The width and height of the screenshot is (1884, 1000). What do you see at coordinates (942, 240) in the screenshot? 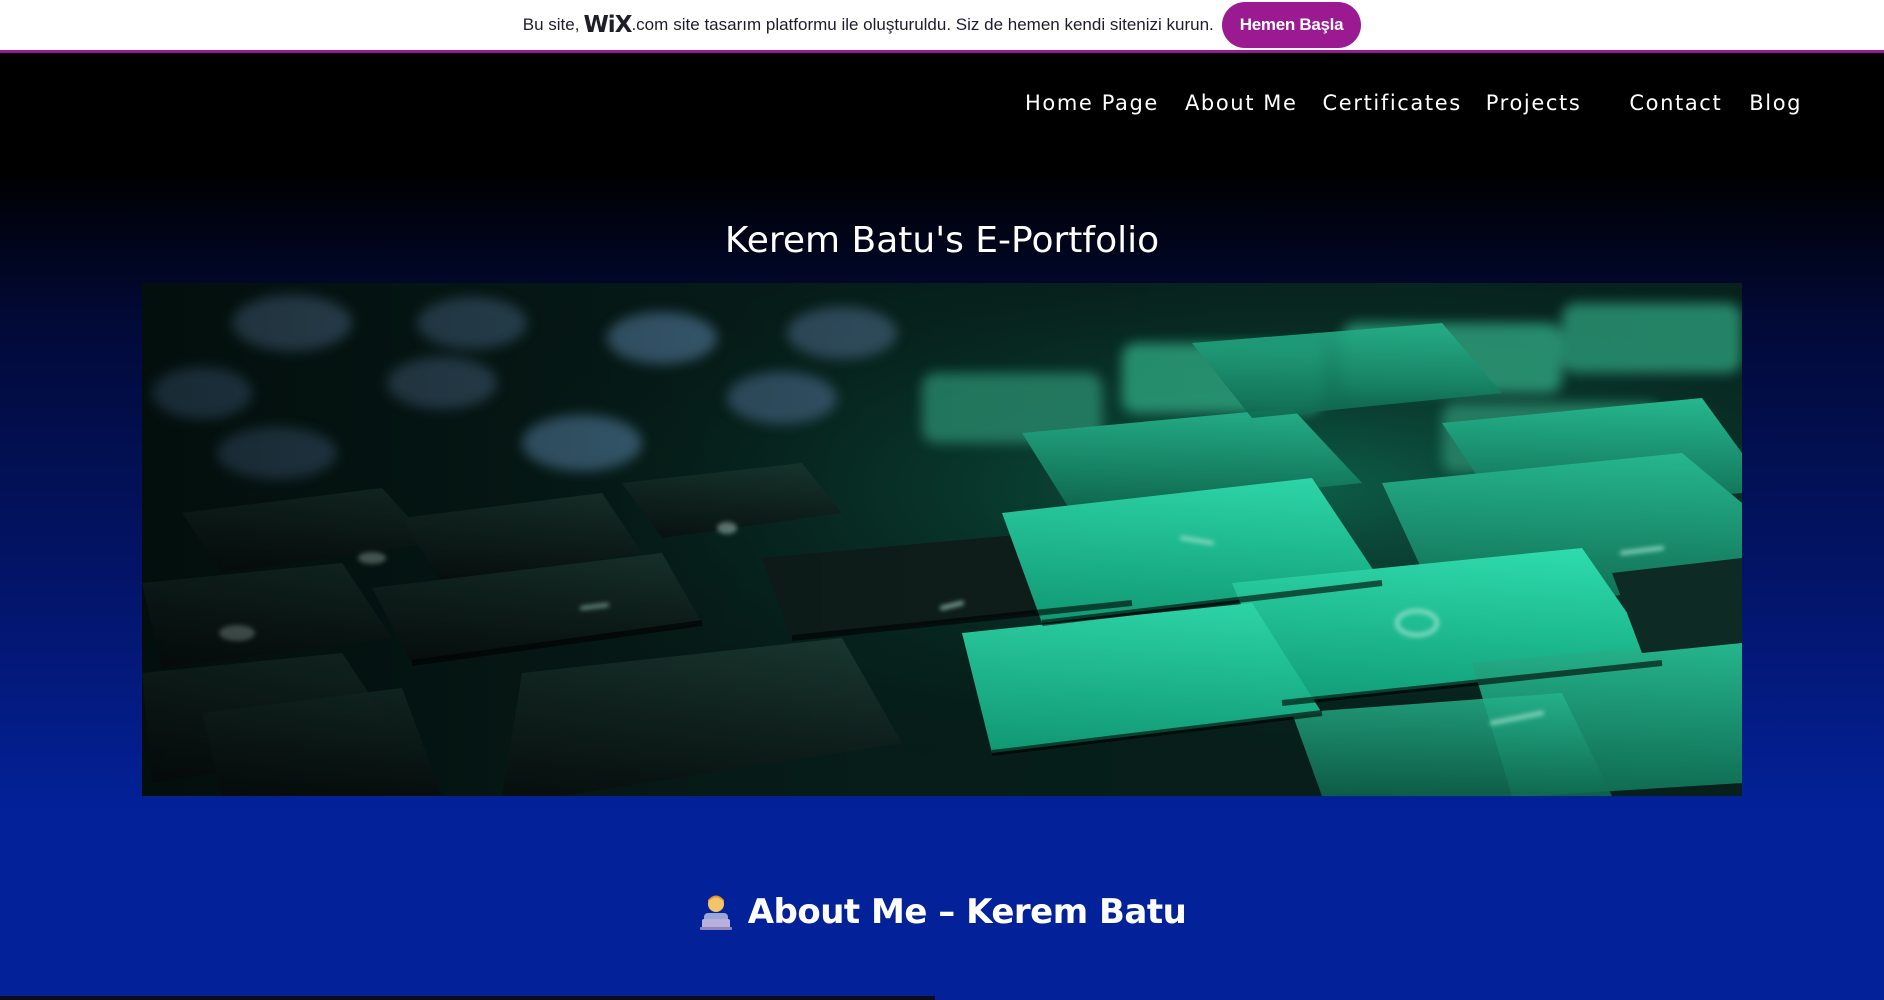
I see `site-title: Kerem Batu's E-Portfolio` at bounding box center [942, 240].